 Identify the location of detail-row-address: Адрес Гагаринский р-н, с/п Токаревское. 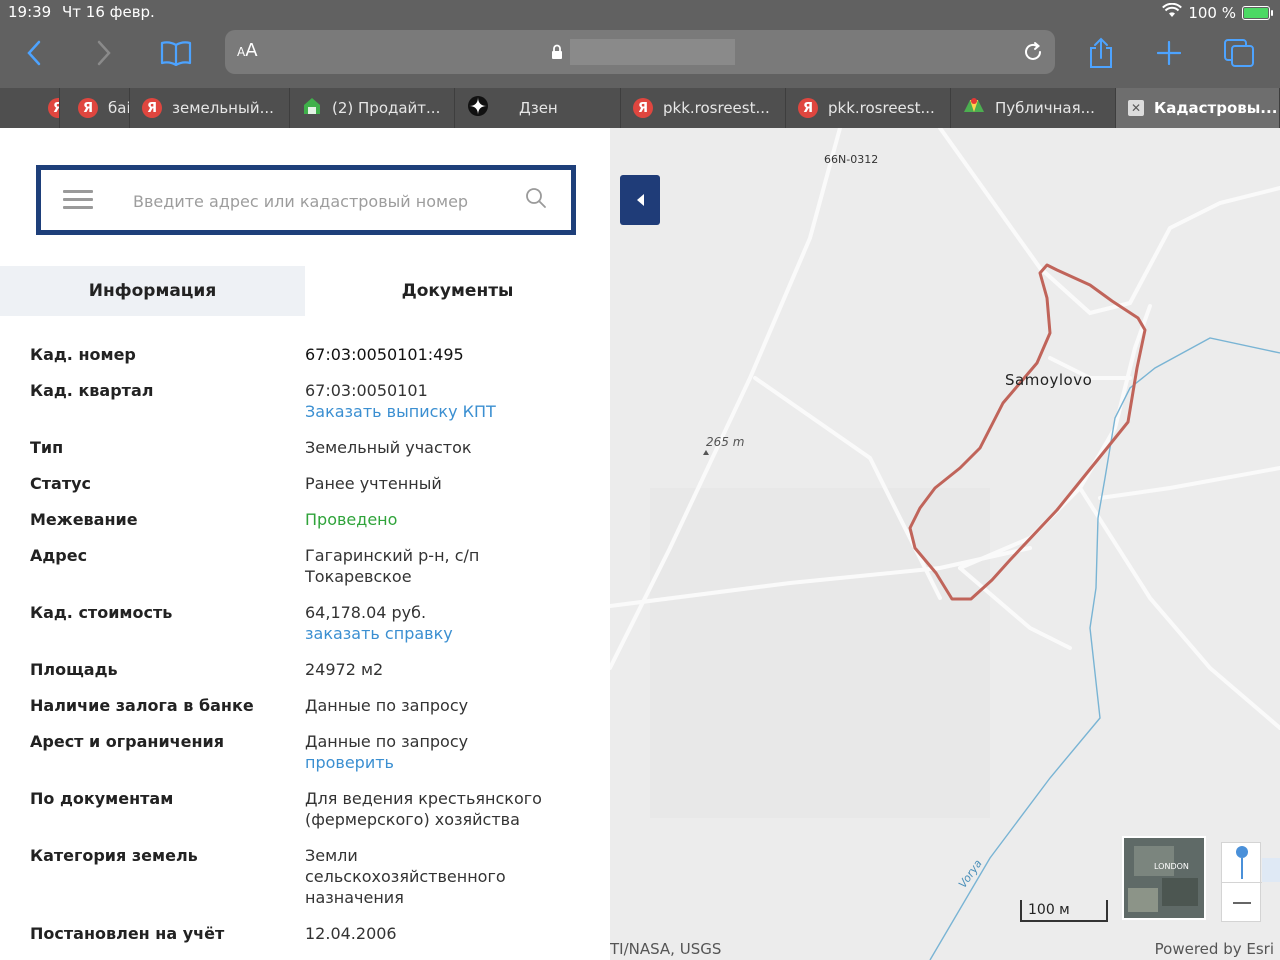
(310, 566).